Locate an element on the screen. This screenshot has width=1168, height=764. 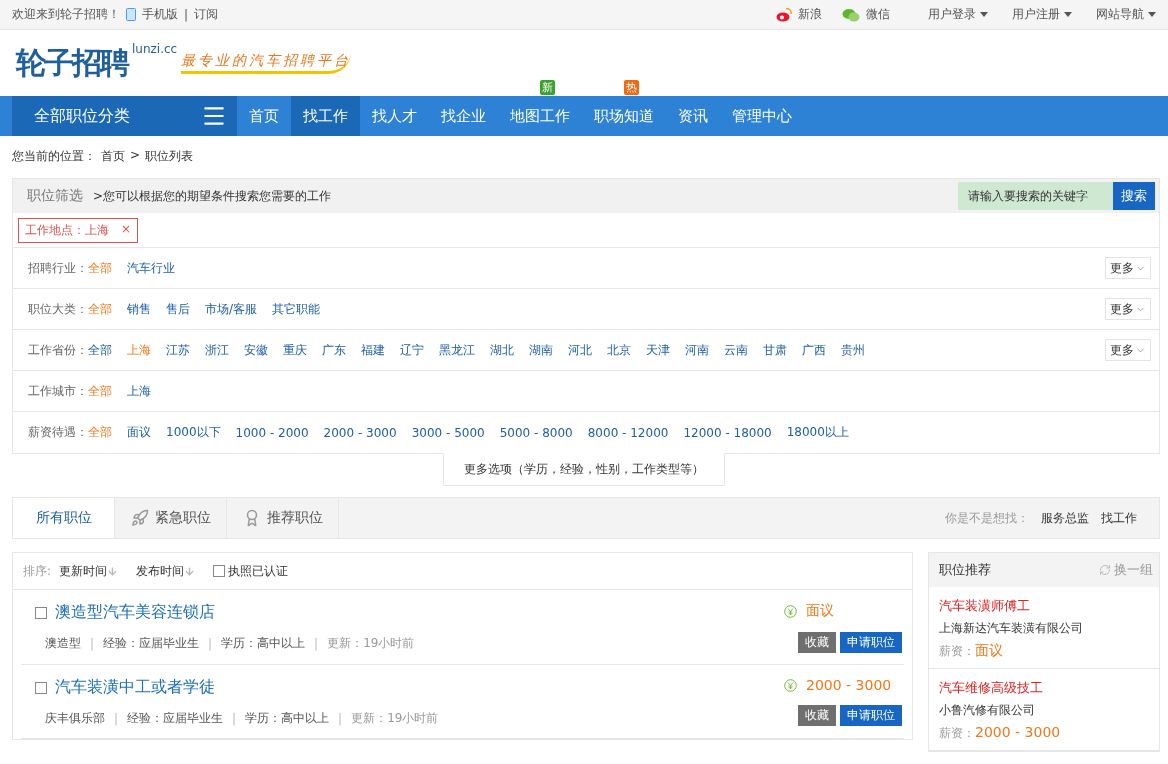
filter-option: 销售 is located at coordinates (139, 309).